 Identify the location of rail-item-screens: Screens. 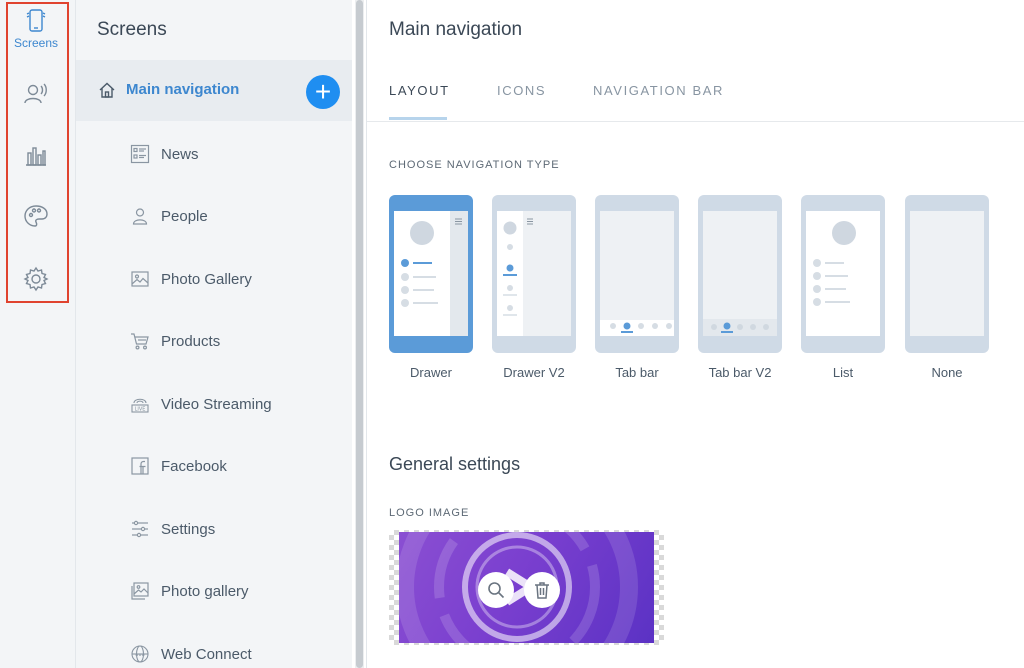
(36, 29).